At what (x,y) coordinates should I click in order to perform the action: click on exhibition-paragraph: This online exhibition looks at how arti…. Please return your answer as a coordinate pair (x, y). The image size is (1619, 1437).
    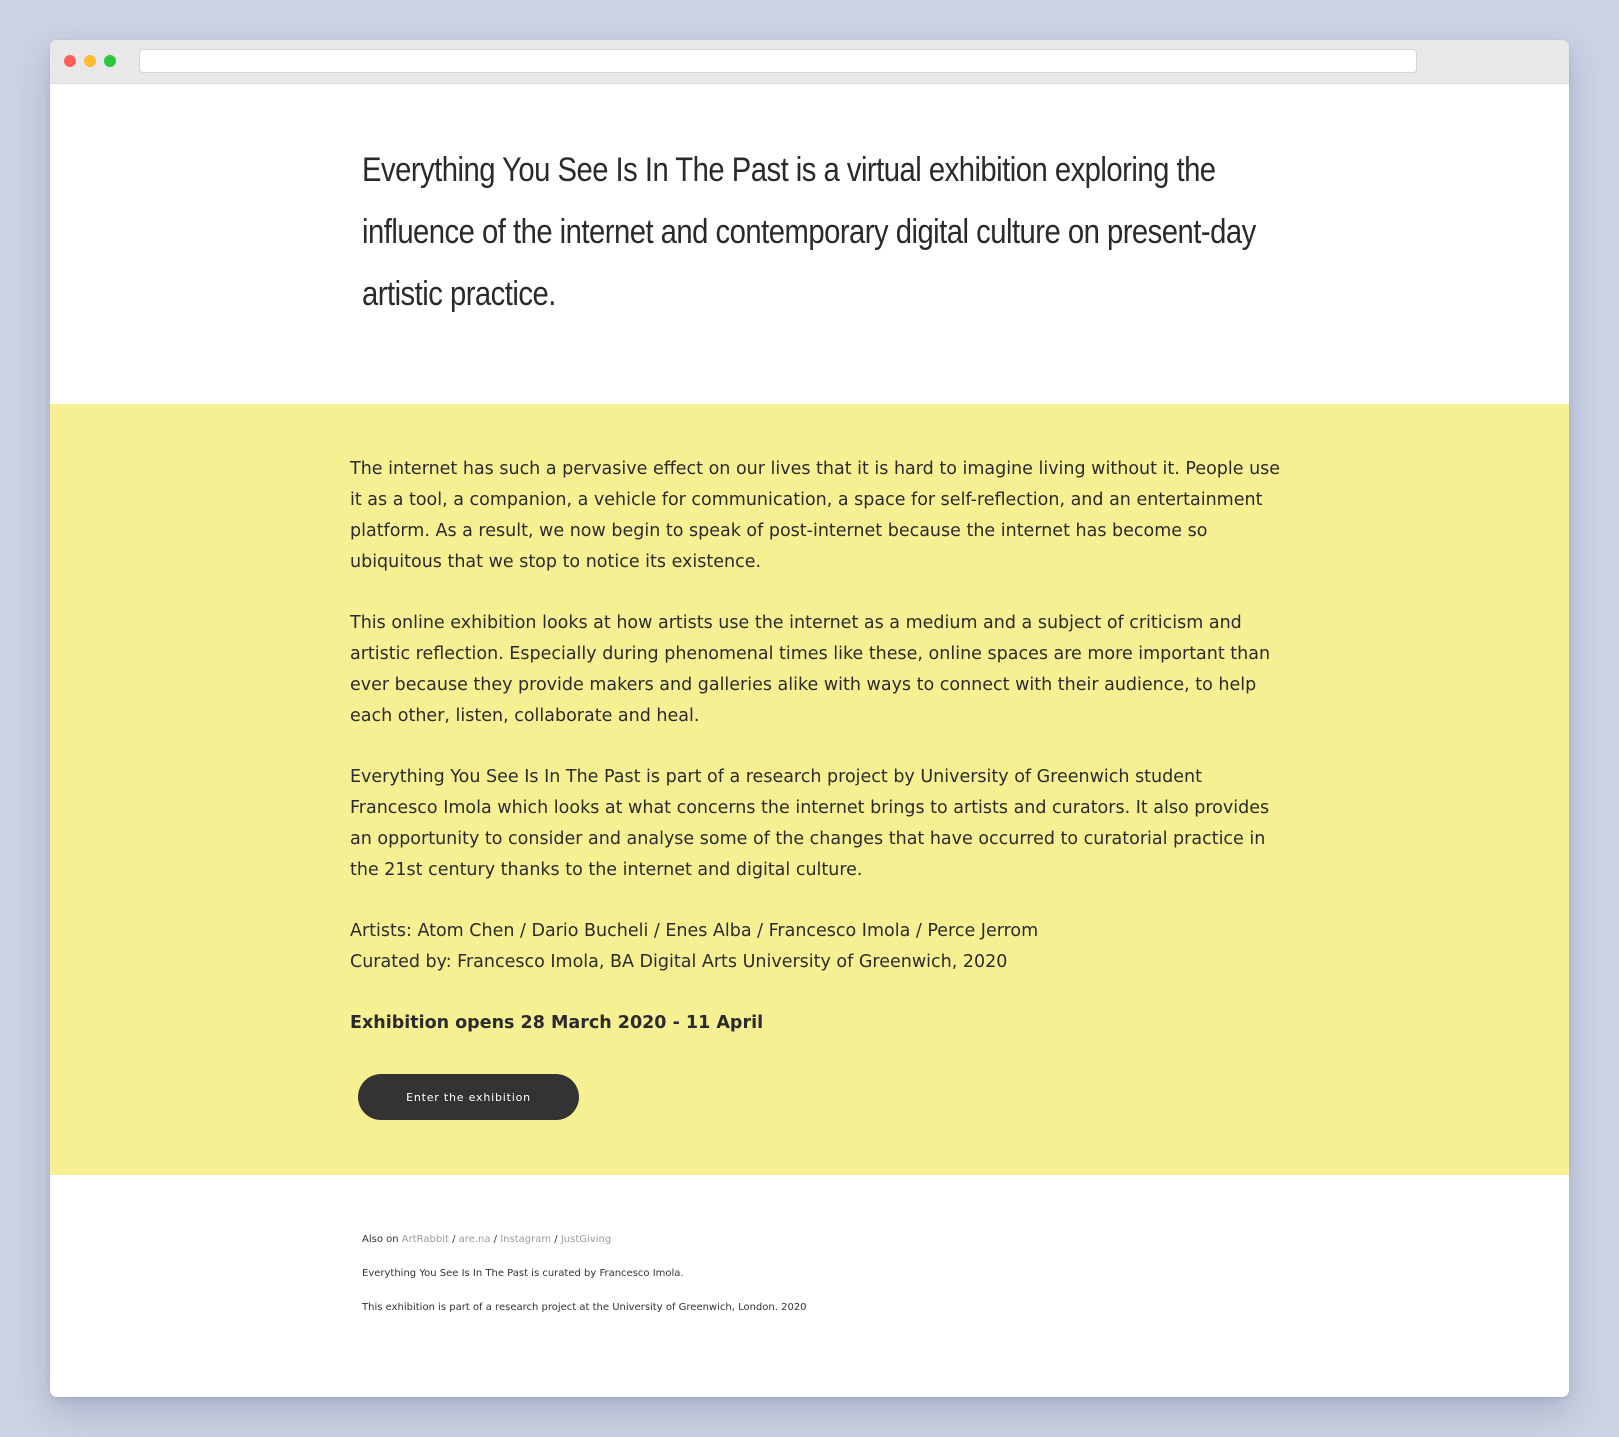
    Looking at the image, I should click on (810, 669).